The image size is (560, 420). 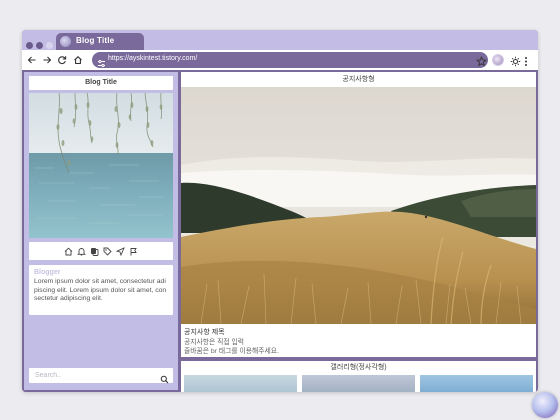 What do you see at coordinates (68, 251) in the screenshot?
I see `home-icon` at bounding box center [68, 251].